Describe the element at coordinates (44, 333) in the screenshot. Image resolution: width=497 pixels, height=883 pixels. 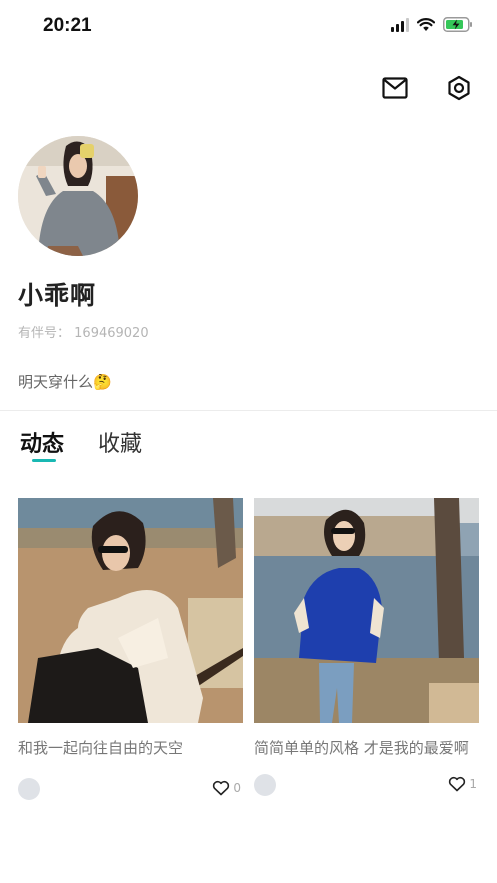
I see `user-id-label: 有伴号：` at that location.